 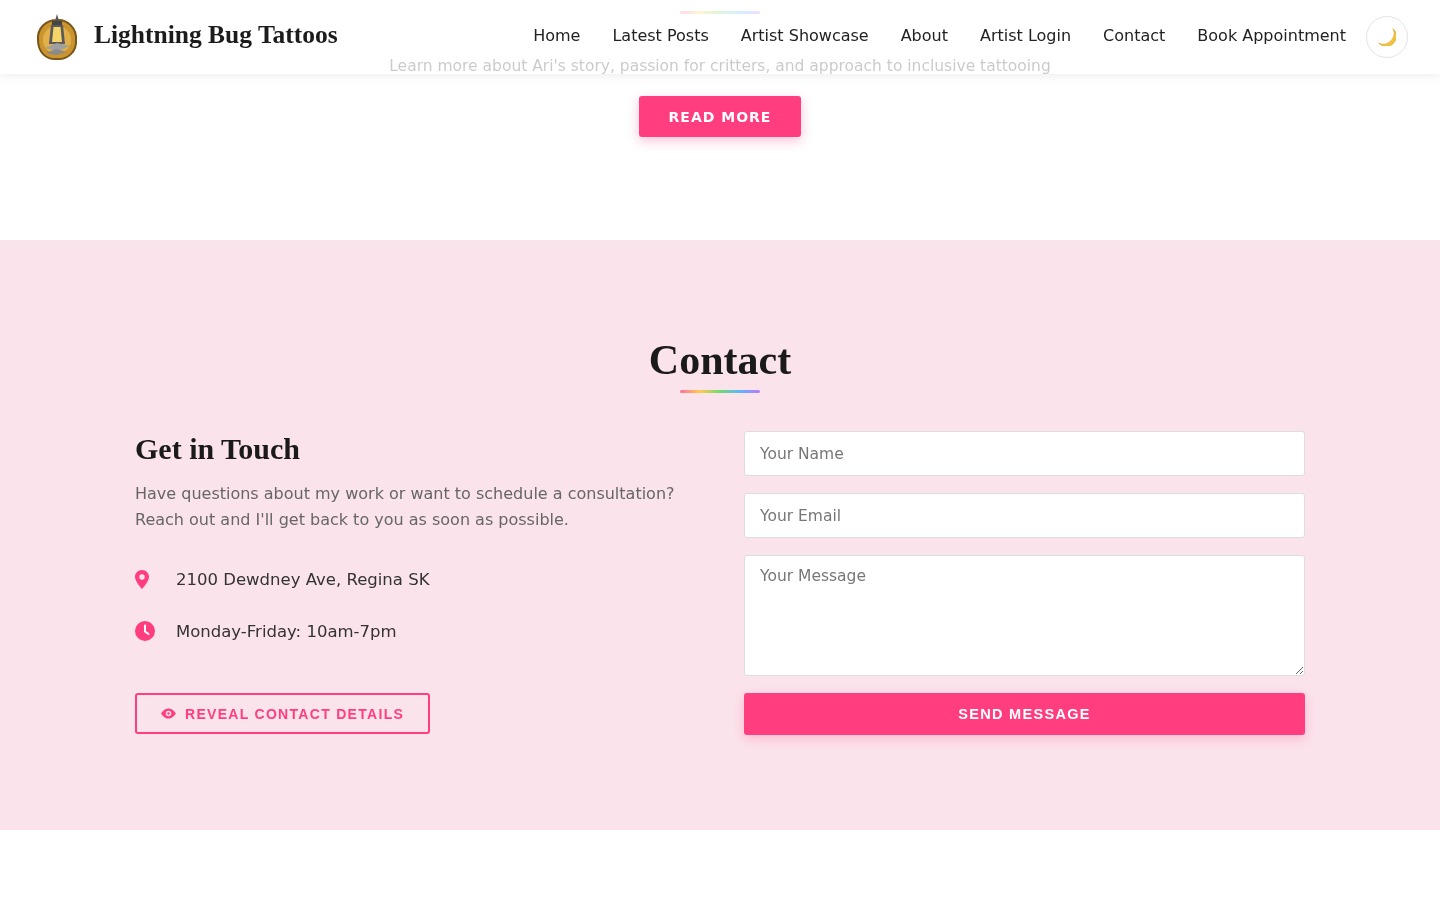 What do you see at coordinates (557, 35) in the screenshot?
I see `nav-link: Home` at bounding box center [557, 35].